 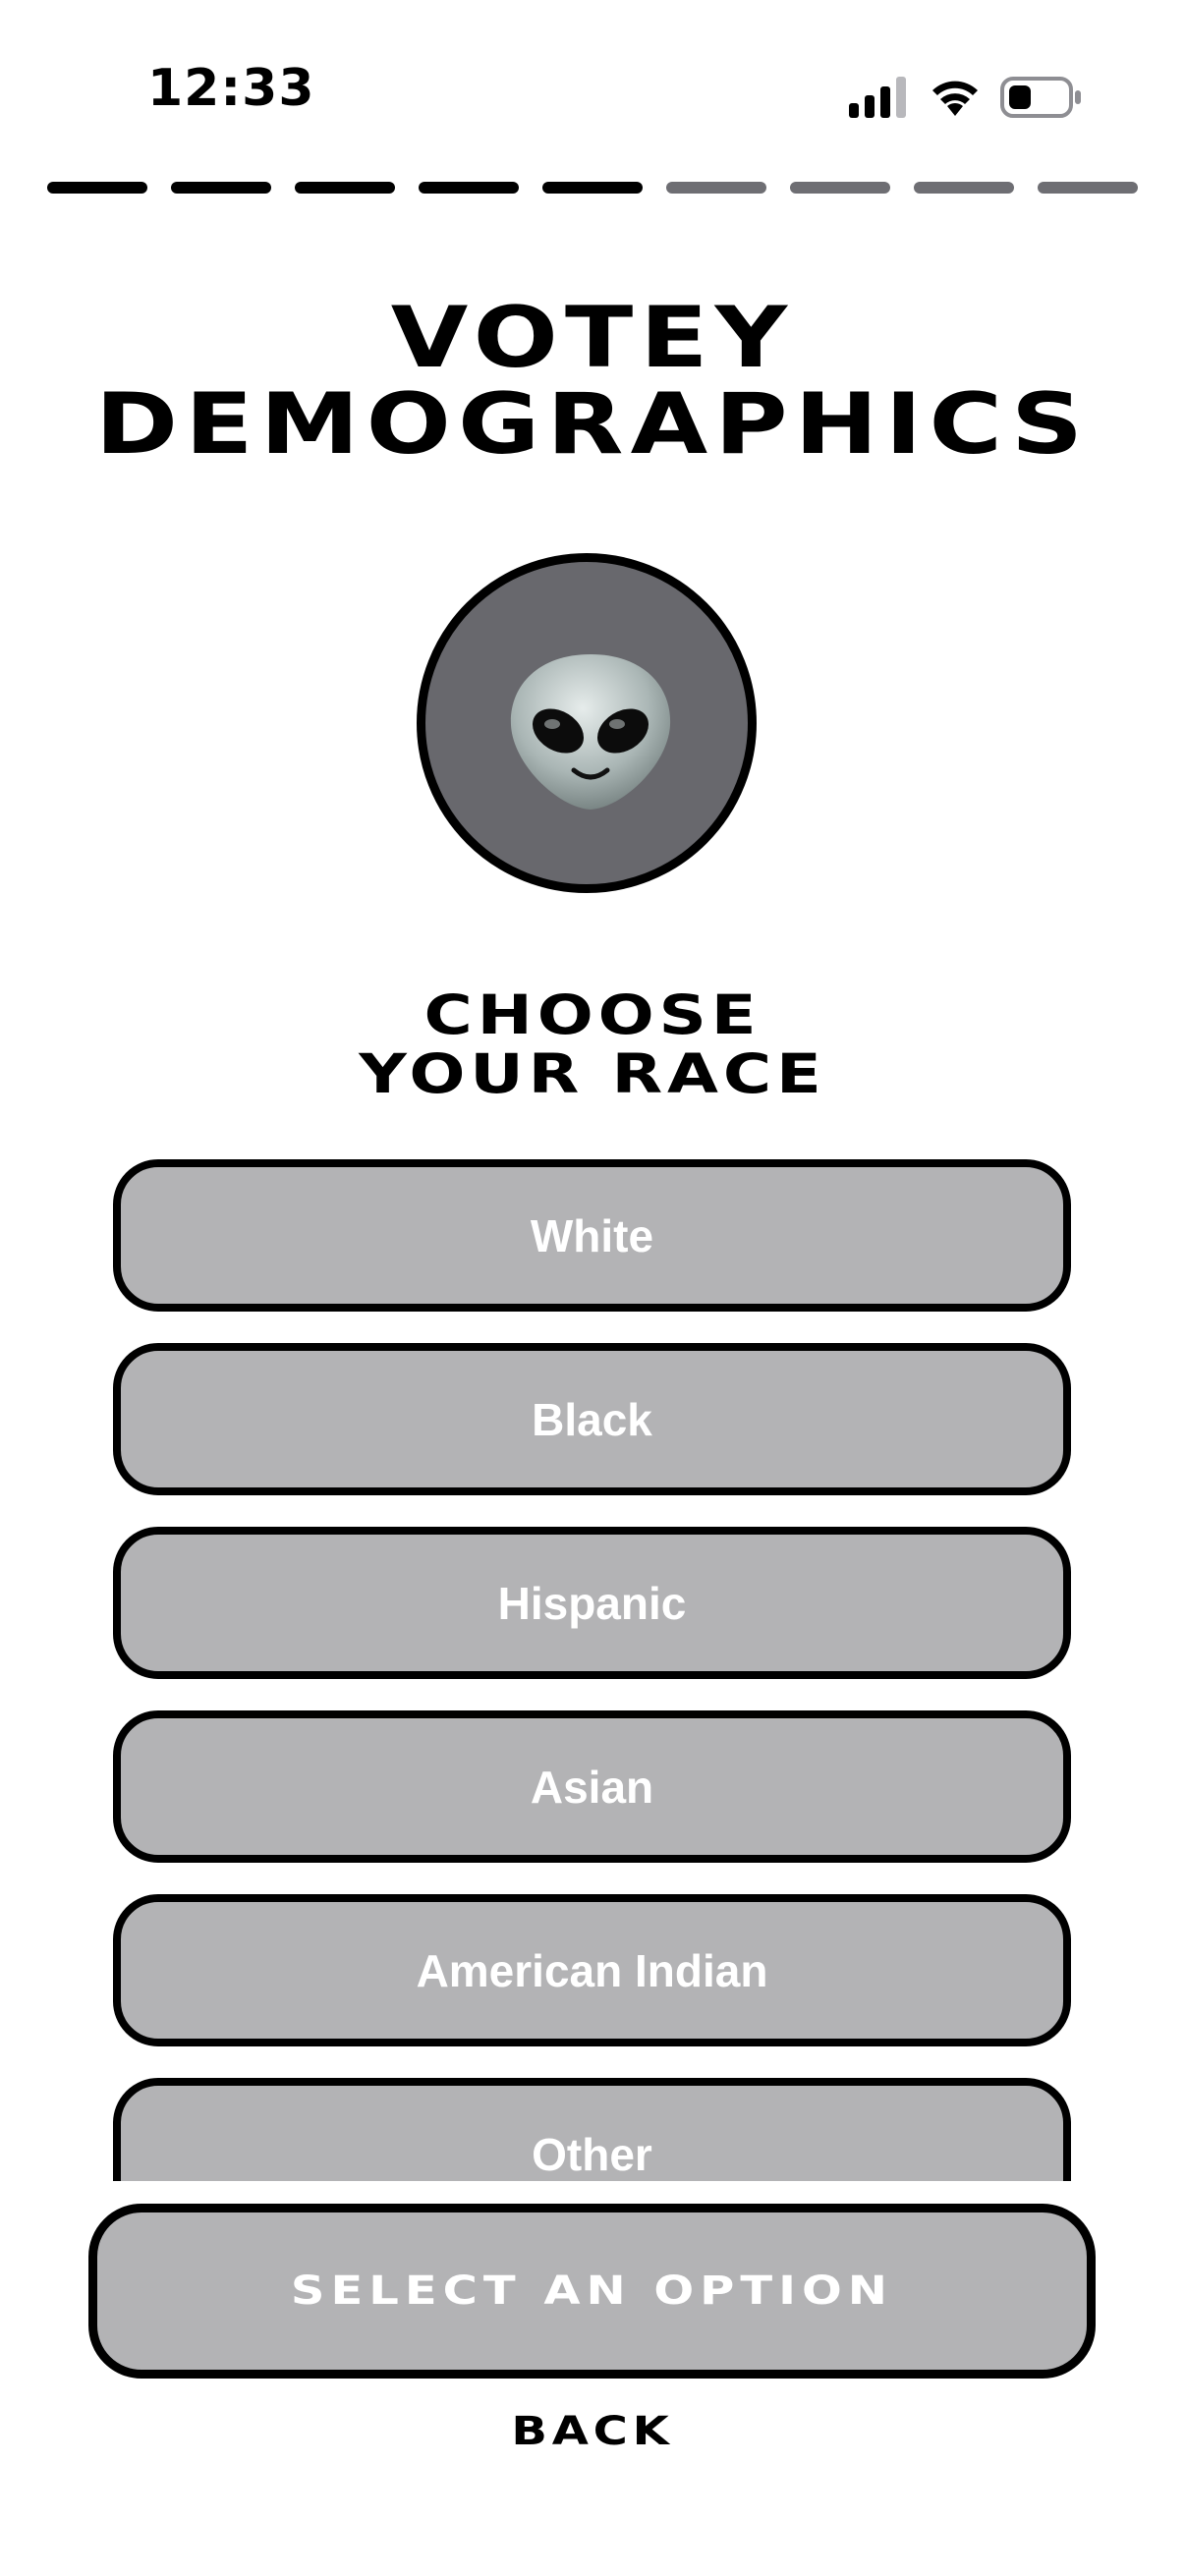 I want to click on page-title: VOTEY DEMOGRAPHICS, so click(x=592, y=381).